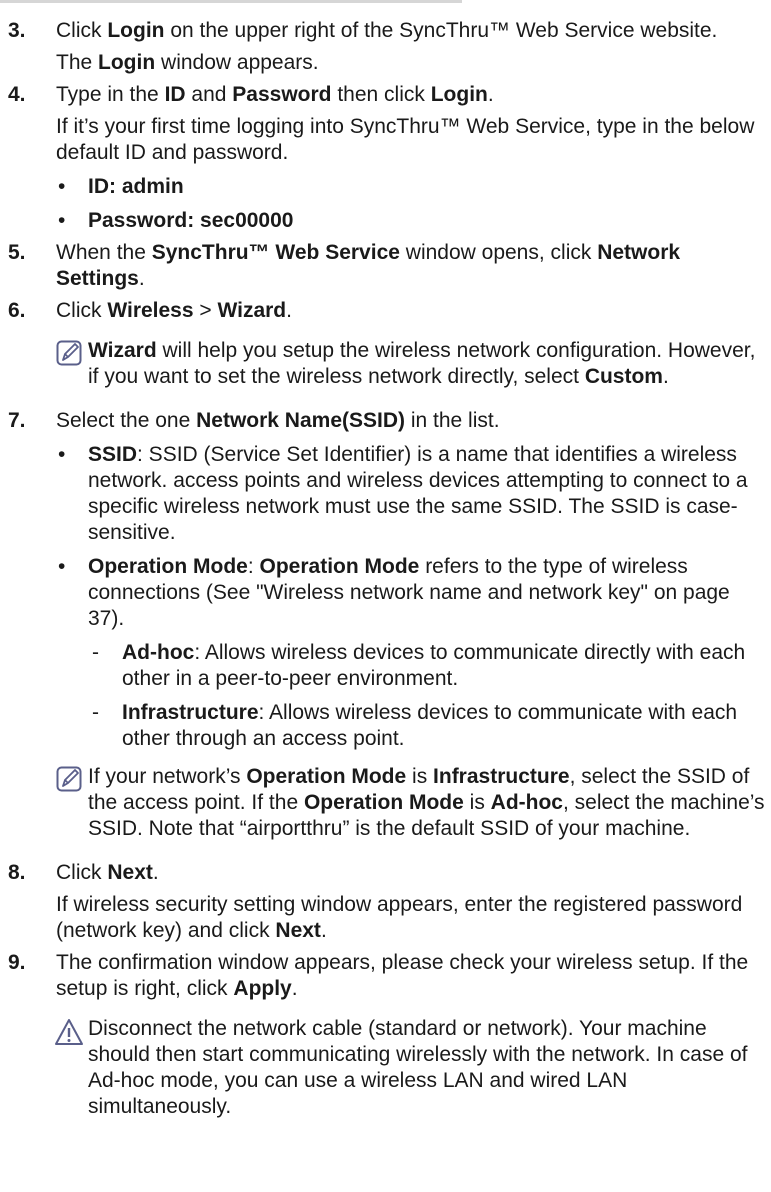 The width and height of the screenshot is (771, 1192). What do you see at coordinates (17, 872) in the screenshot?
I see `step-number: 8.` at bounding box center [17, 872].